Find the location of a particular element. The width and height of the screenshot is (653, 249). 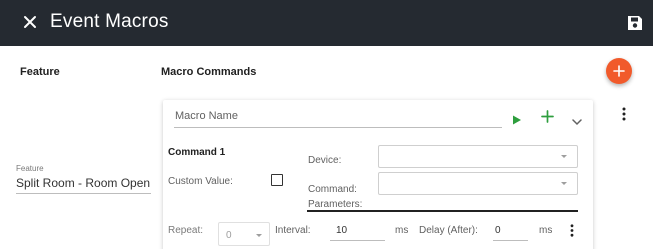

play-icon is located at coordinates (517, 121).